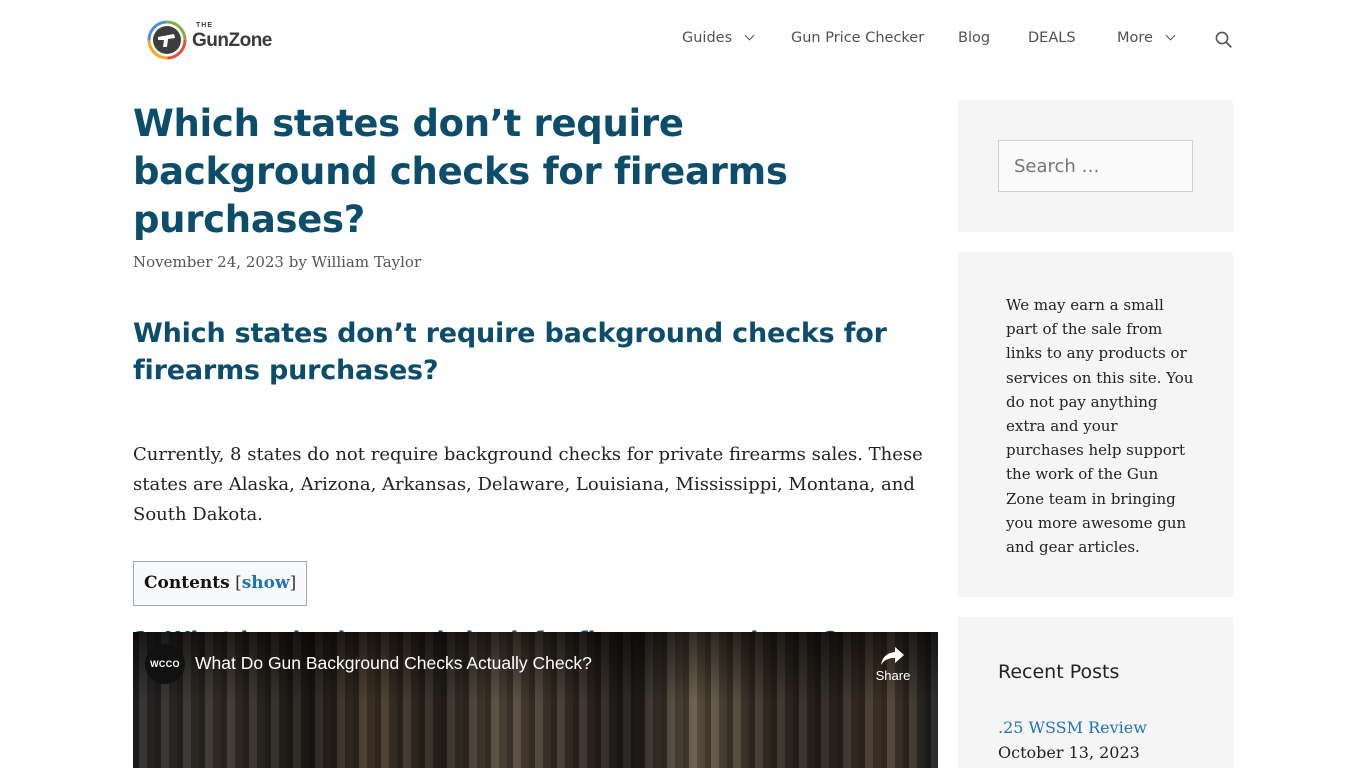 This screenshot has height=768, width=1366. I want to click on nav-item-label: DEALS, so click(1052, 38).